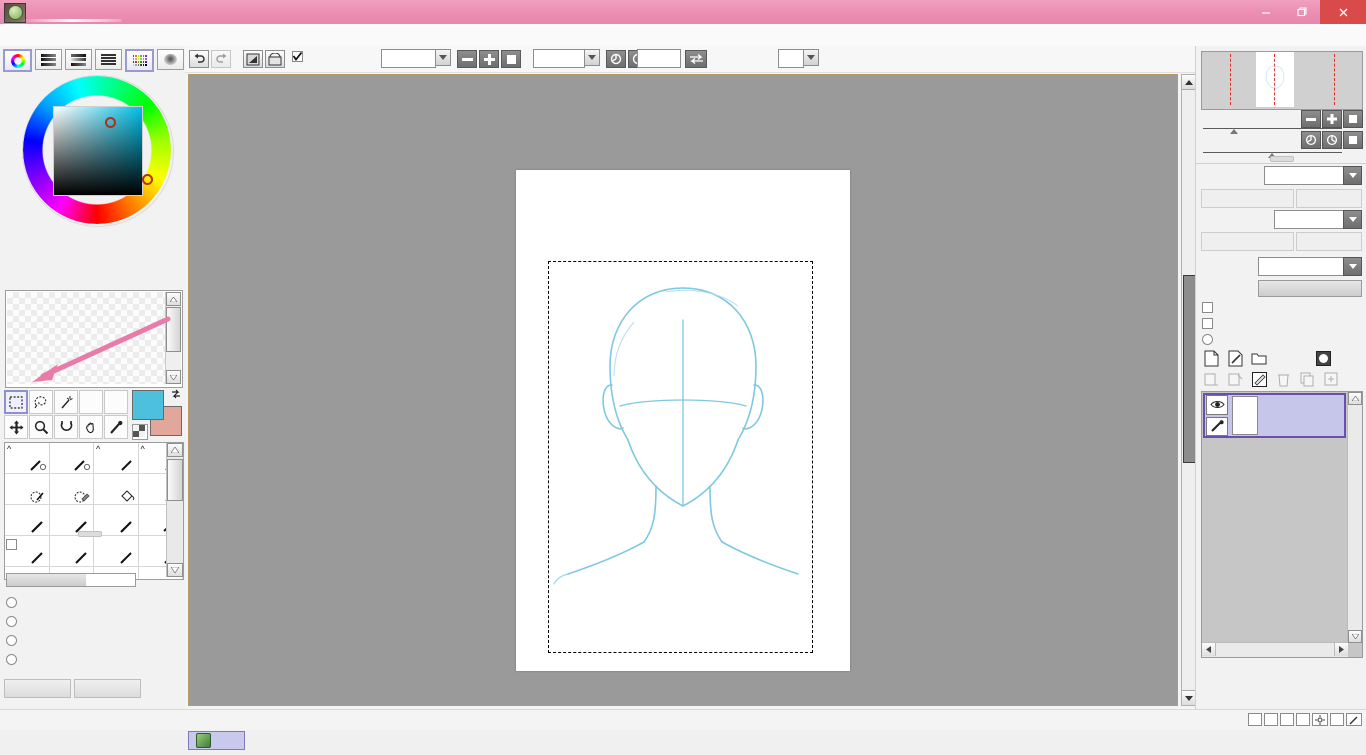 This screenshot has height=755, width=1366. What do you see at coordinates (408, 58) in the screenshot?
I see `zoom-value-field` at bounding box center [408, 58].